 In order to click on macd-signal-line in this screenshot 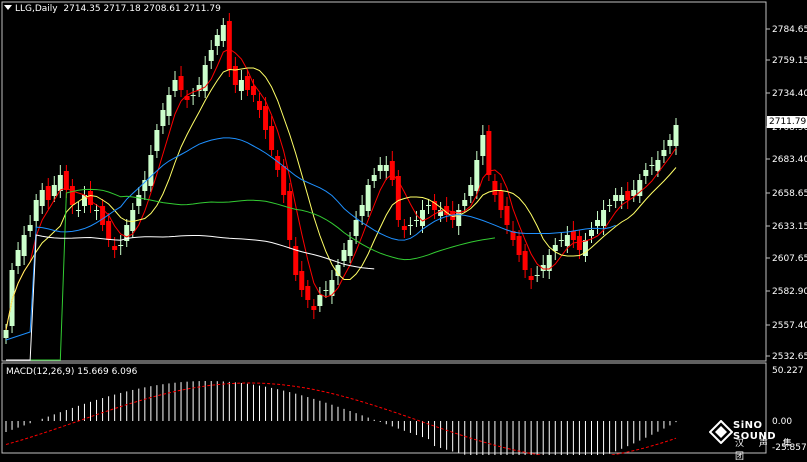, I will do `click(341, 418)`.